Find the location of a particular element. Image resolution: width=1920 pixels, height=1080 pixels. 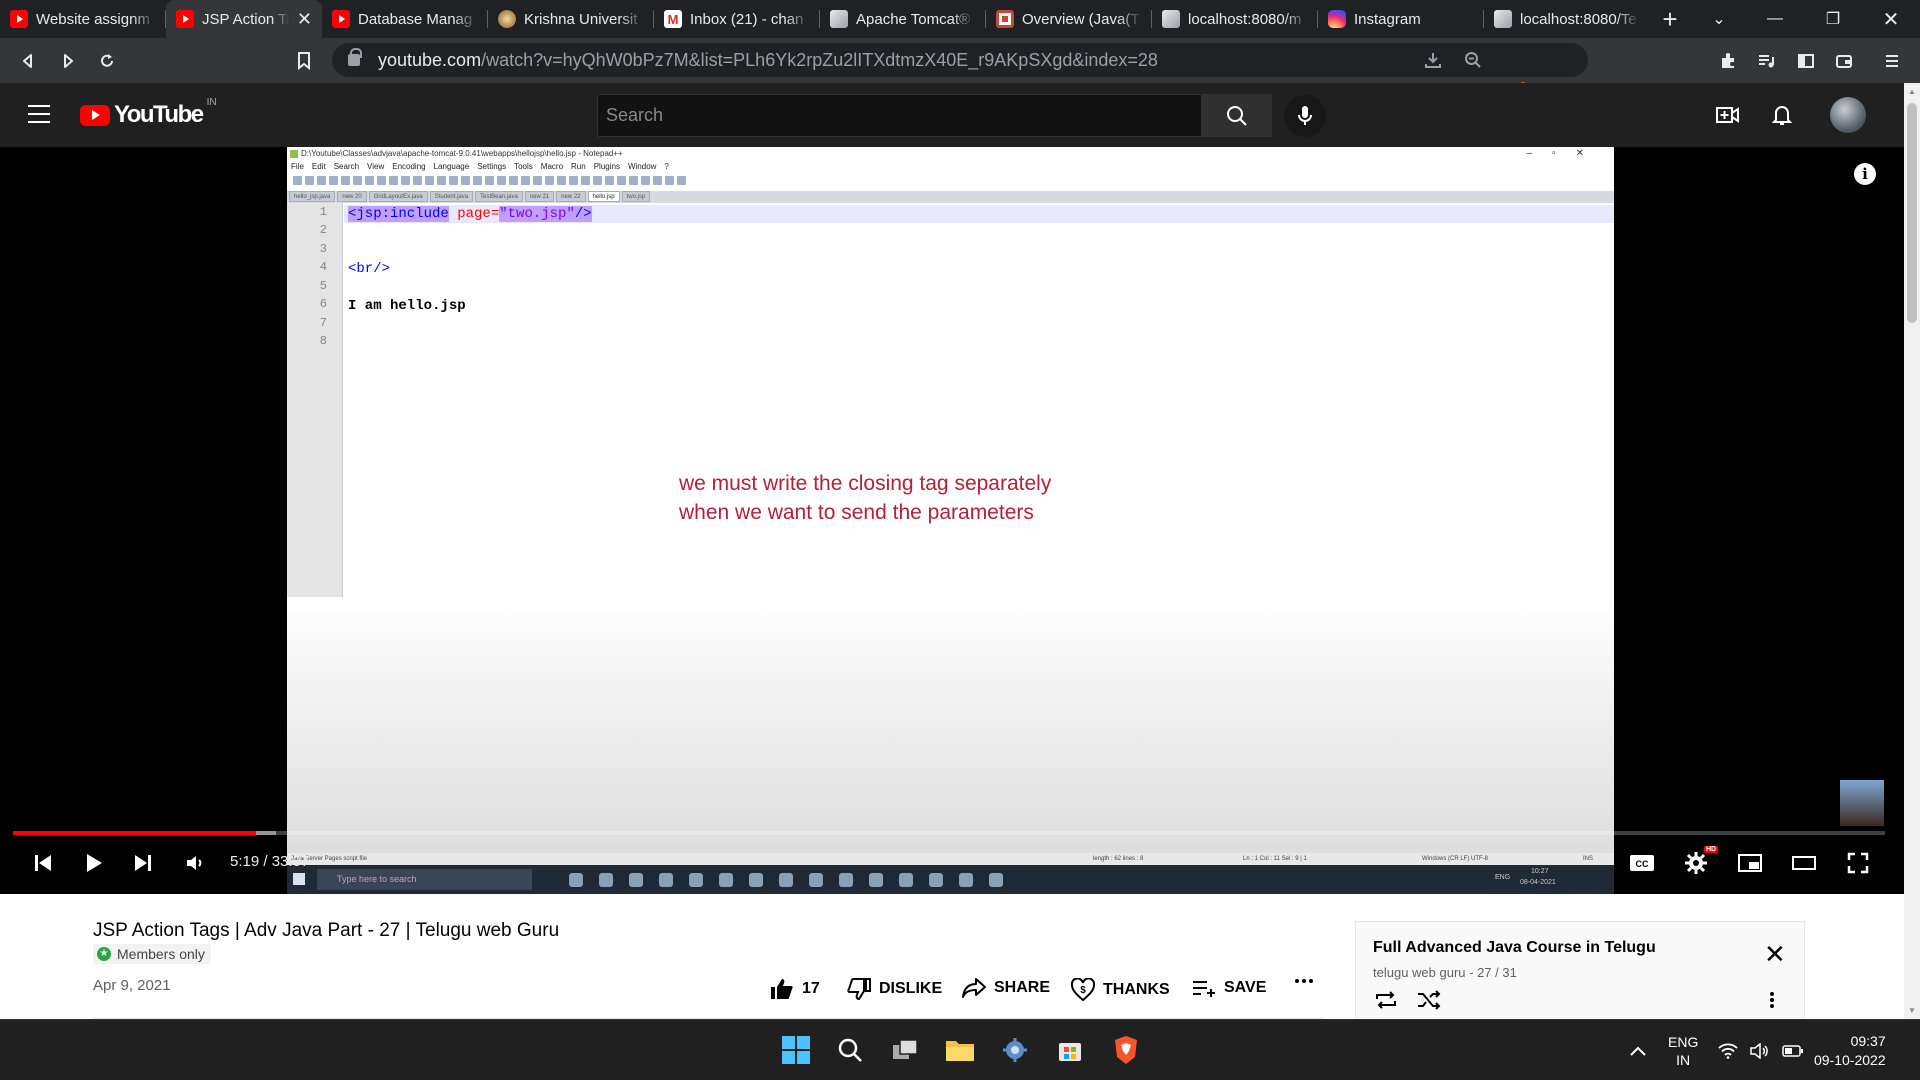

previous-video-icon is located at coordinates (43, 863).